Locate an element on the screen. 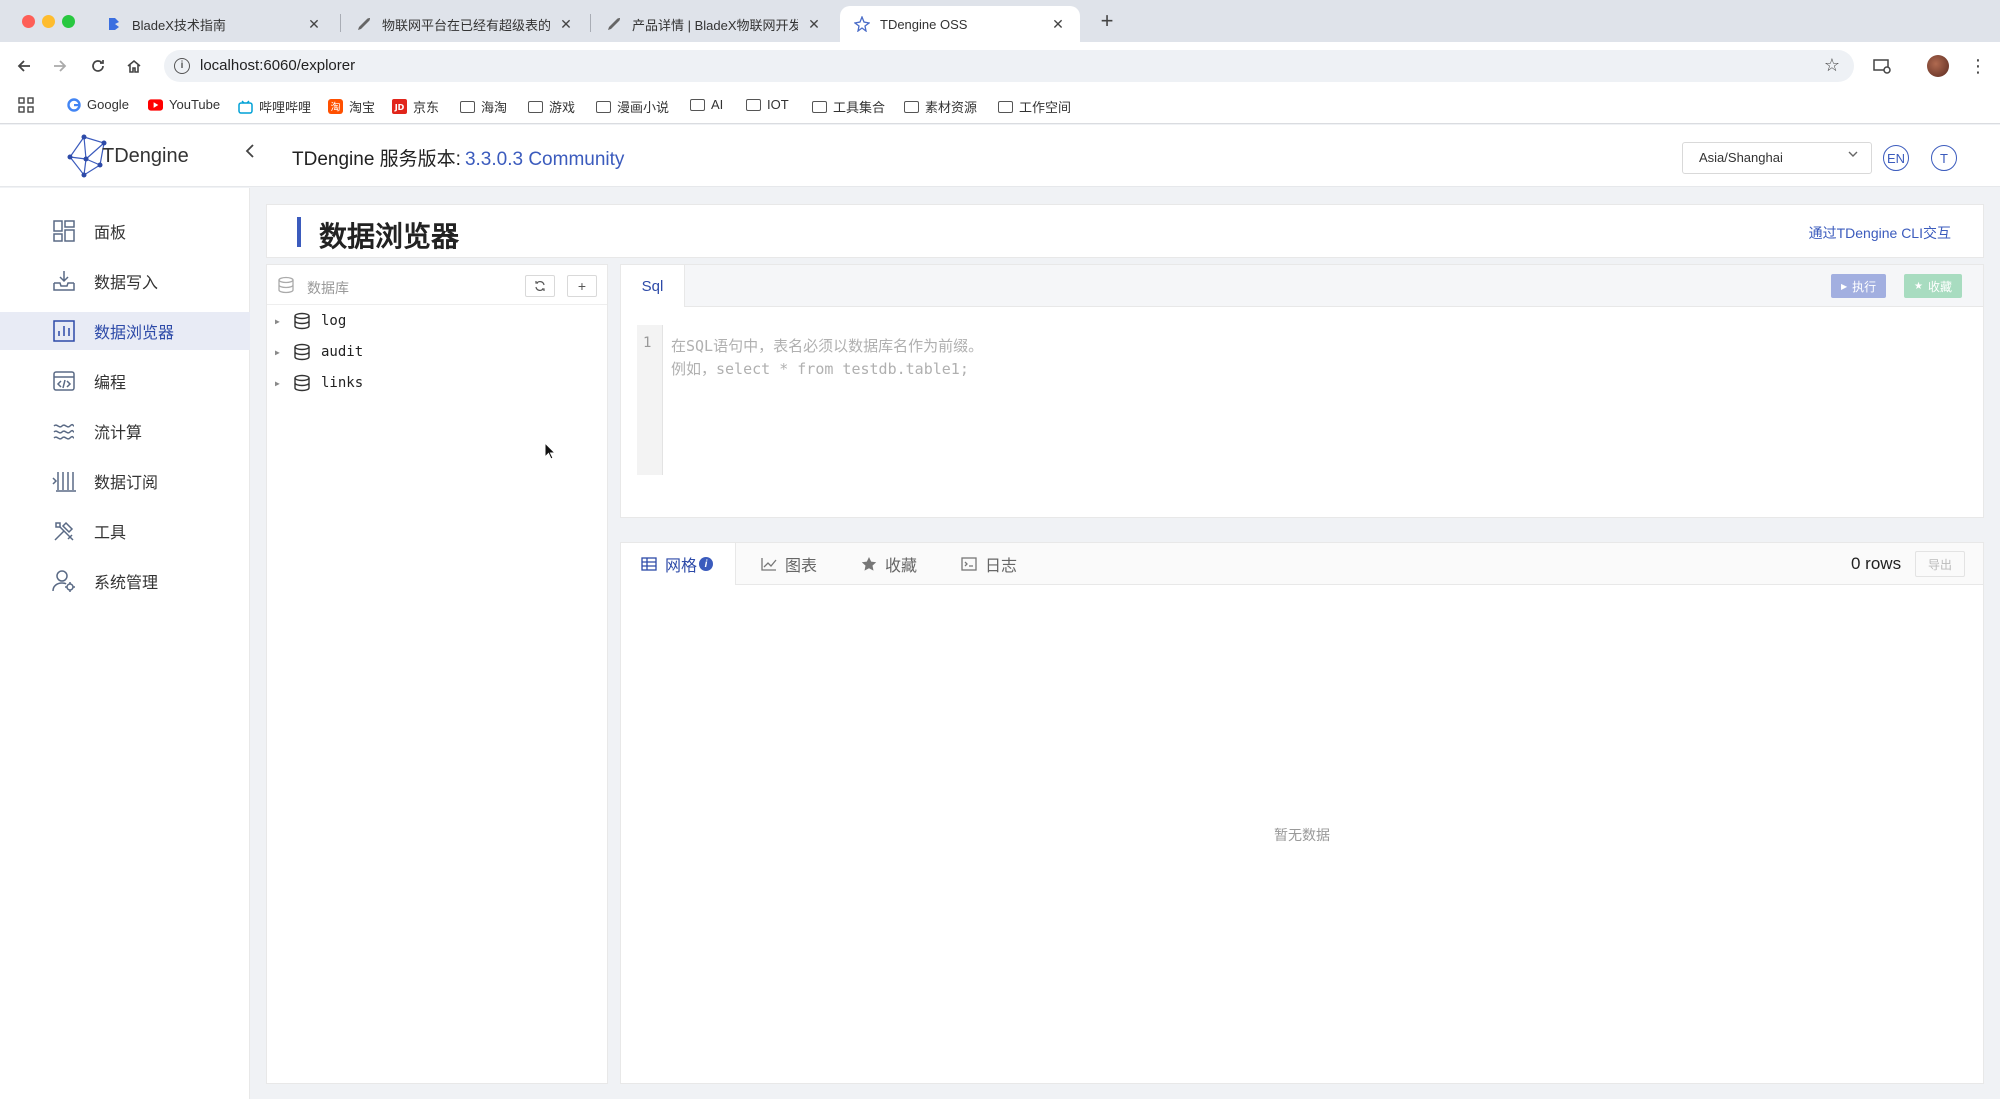 Image resolution: width=2000 pixels, height=1099 pixels. url-text: localhost:6060/explorer is located at coordinates (278, 65).